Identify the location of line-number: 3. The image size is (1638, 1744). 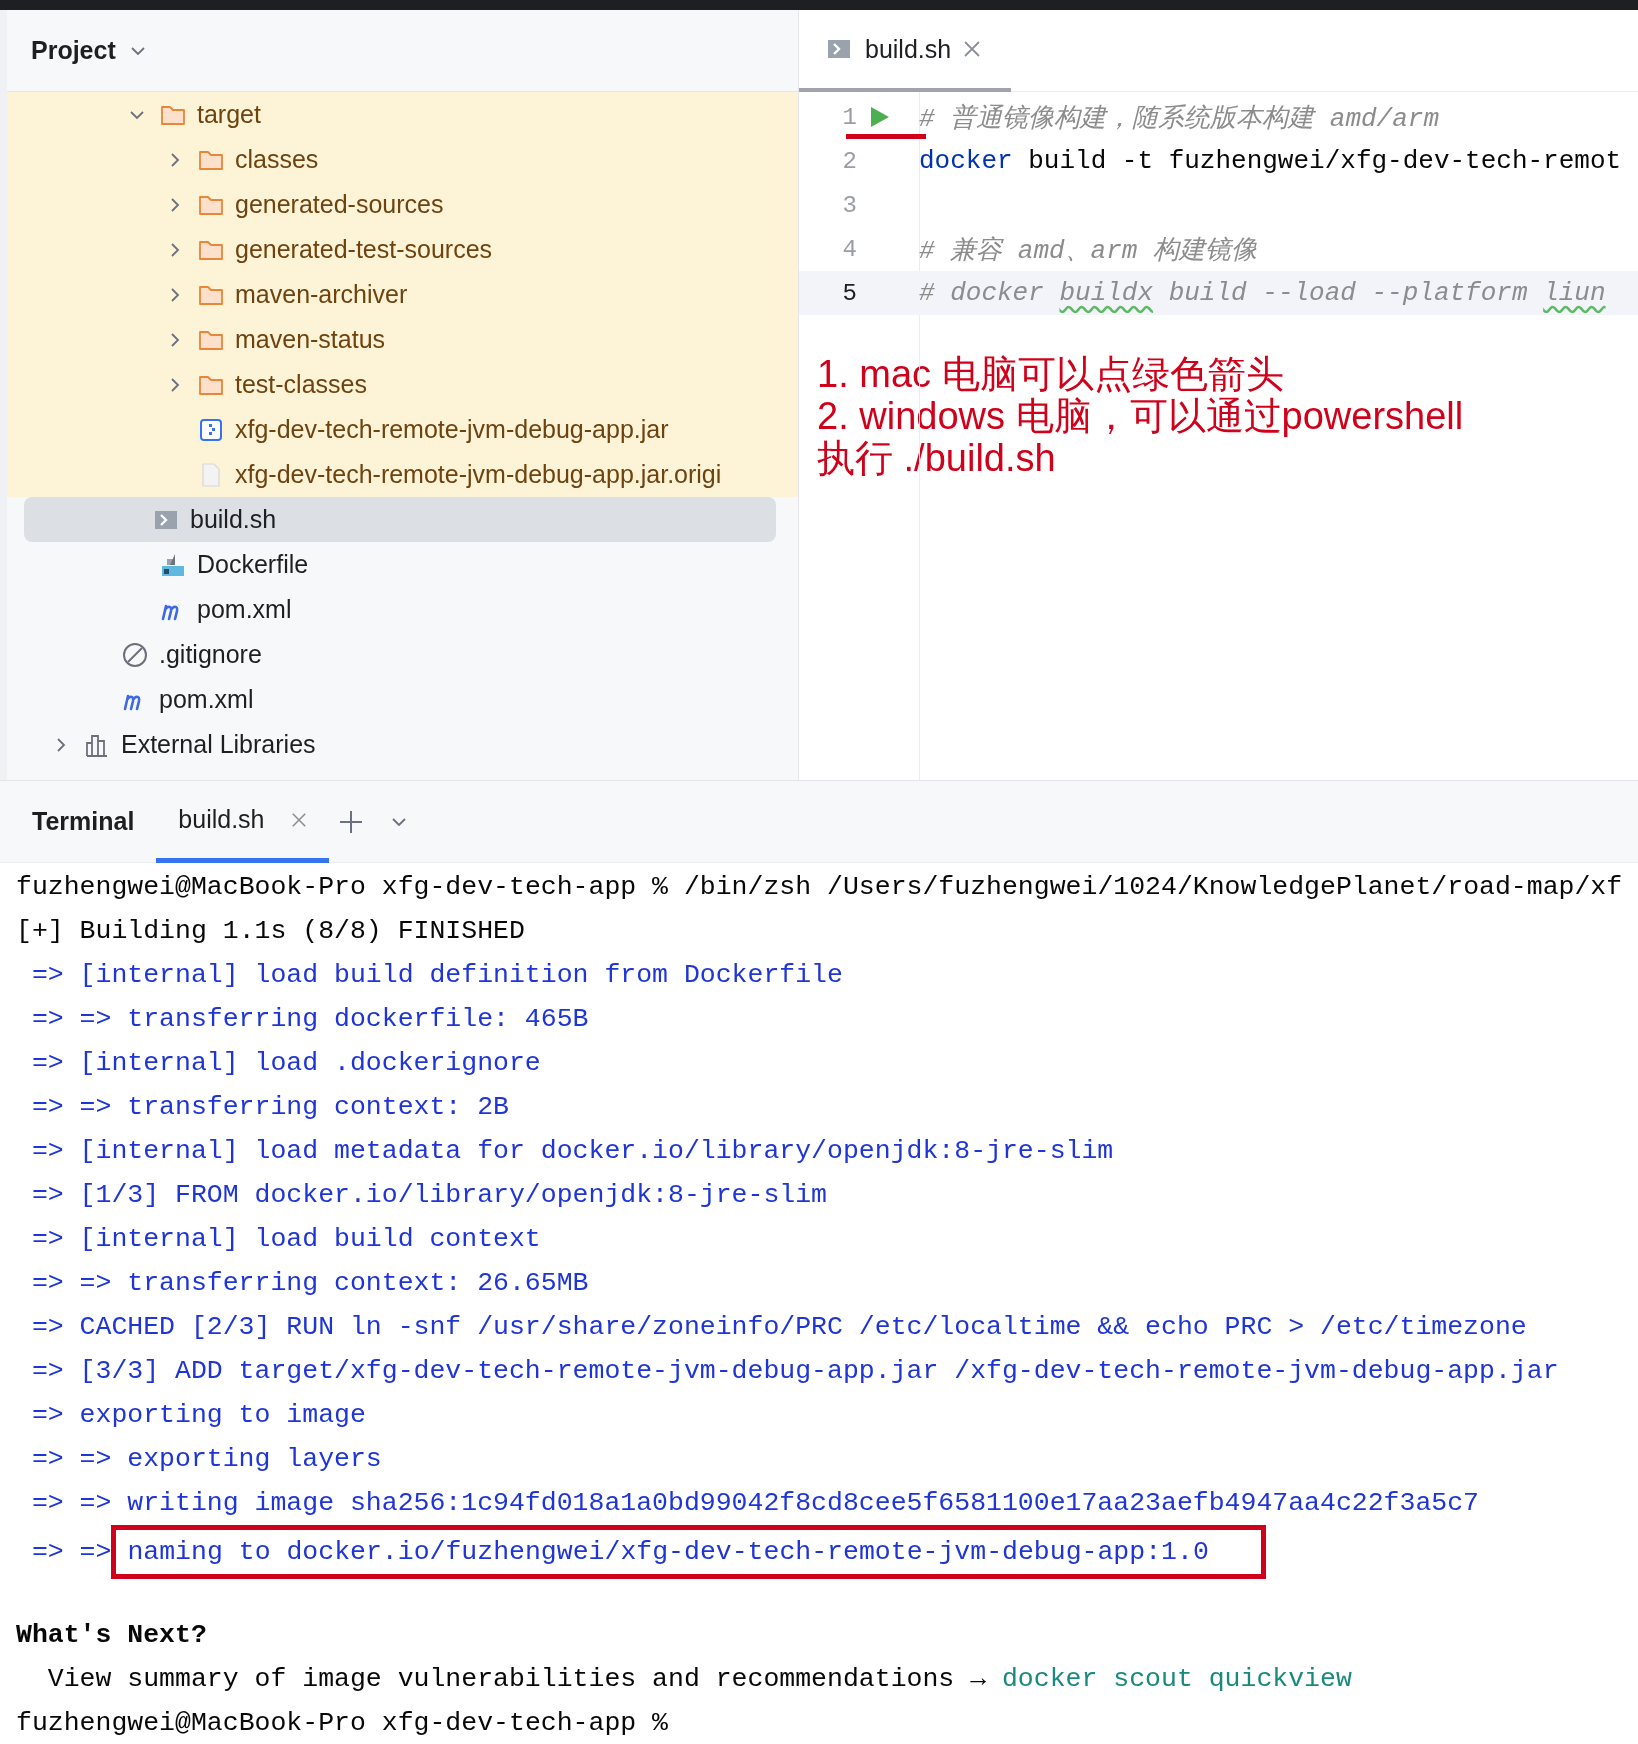
(849, 205).